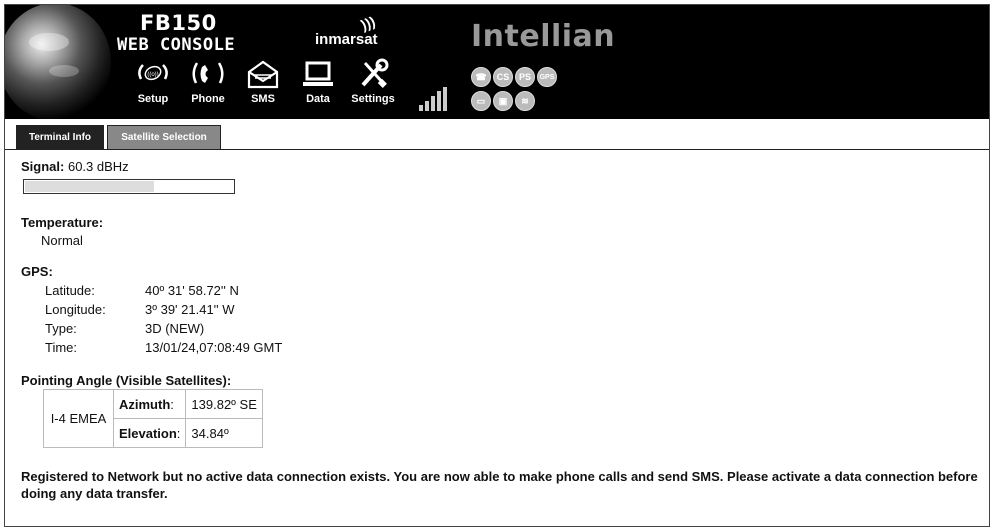 The image size is (994, 531). What do you see at coordinates (368, 23) in the screenshot?
I see `inmarsat-waves-icon: )))` at bounding box center [368, 23].